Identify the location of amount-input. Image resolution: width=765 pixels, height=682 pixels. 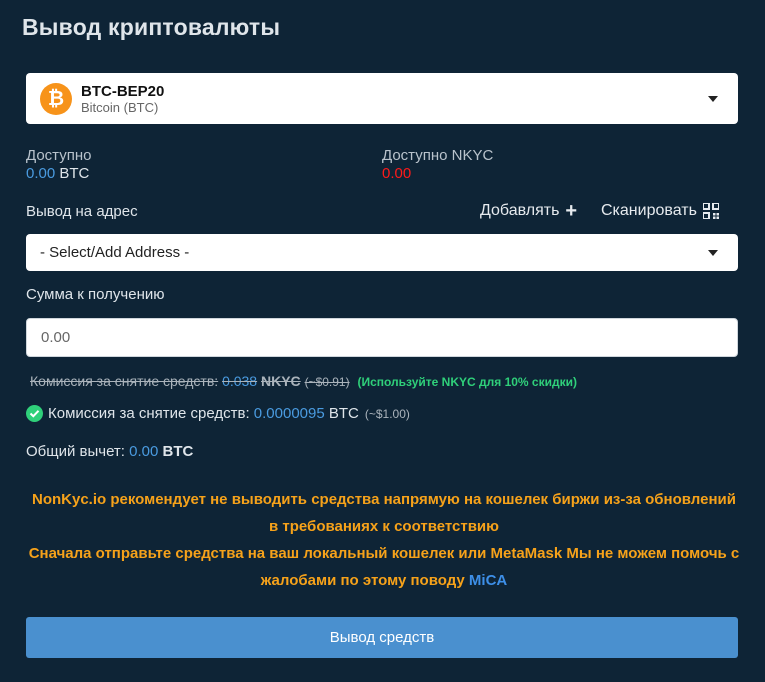
(382, 337).